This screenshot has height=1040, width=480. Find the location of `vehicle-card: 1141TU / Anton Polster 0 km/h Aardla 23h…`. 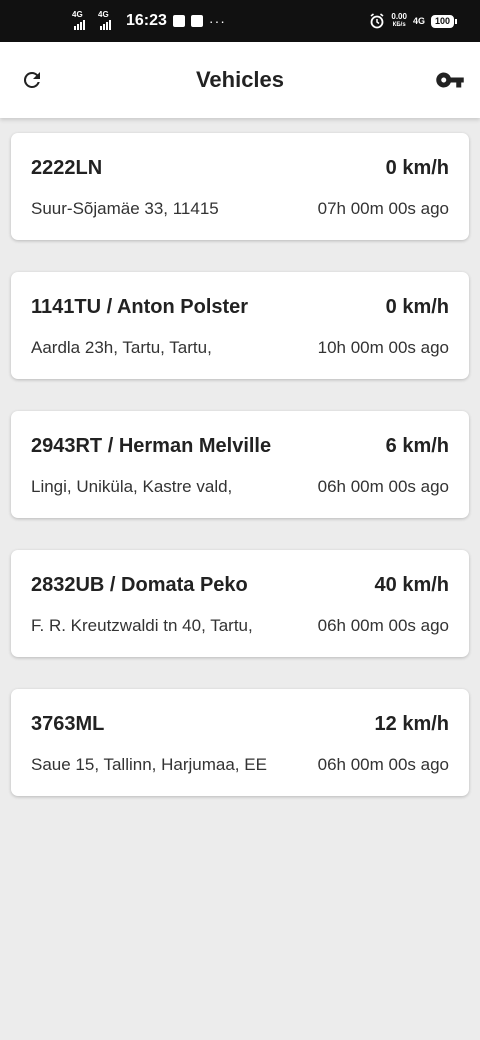

vehicle-card: 1141TU / Anton Polster 0 km/h Aardla 23h… is located at coordinates (240, 325).